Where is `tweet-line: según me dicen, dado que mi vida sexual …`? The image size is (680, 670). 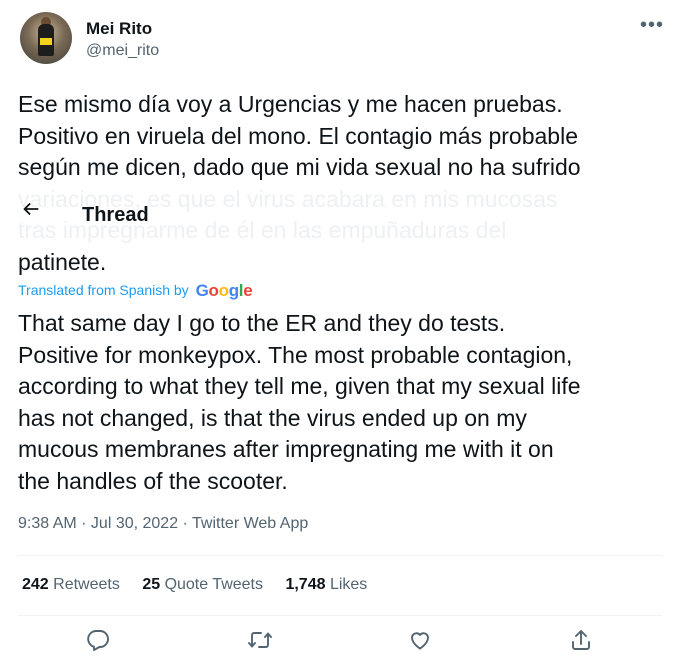 tweet-line: según me dicen, dado que mi vida sexual … is located at coordinates (299, 167).